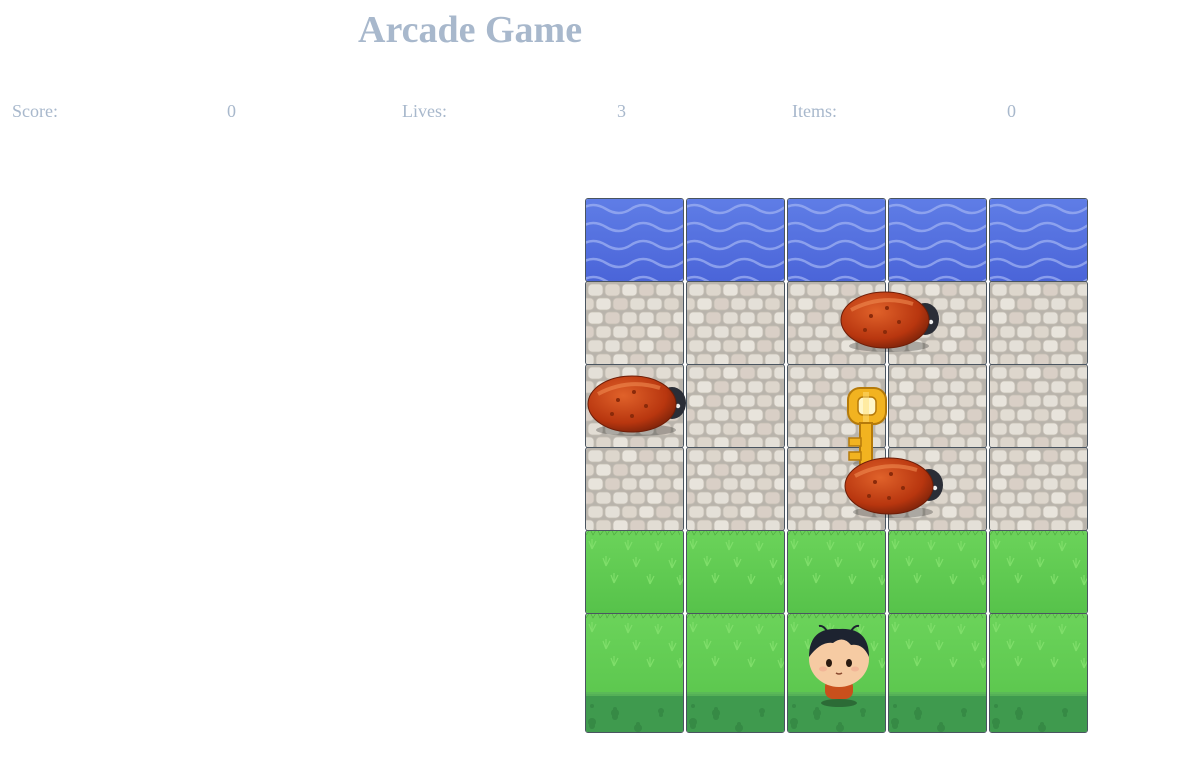  I want to click on score-value: 0, so click(231, 111).